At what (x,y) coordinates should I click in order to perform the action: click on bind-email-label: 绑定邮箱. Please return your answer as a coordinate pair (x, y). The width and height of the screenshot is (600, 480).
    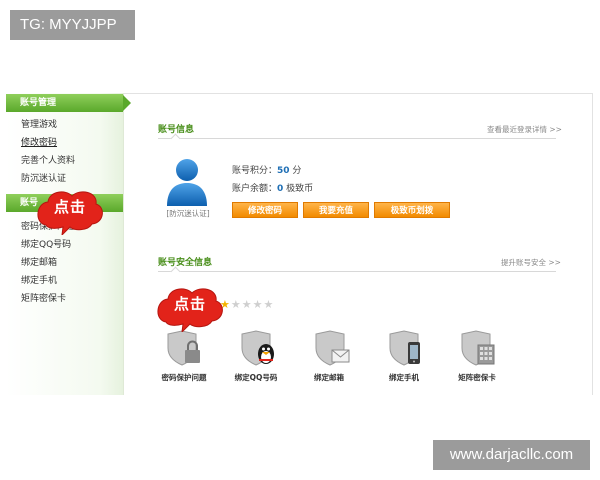
    Looking at the image, I should click on (329, 377).